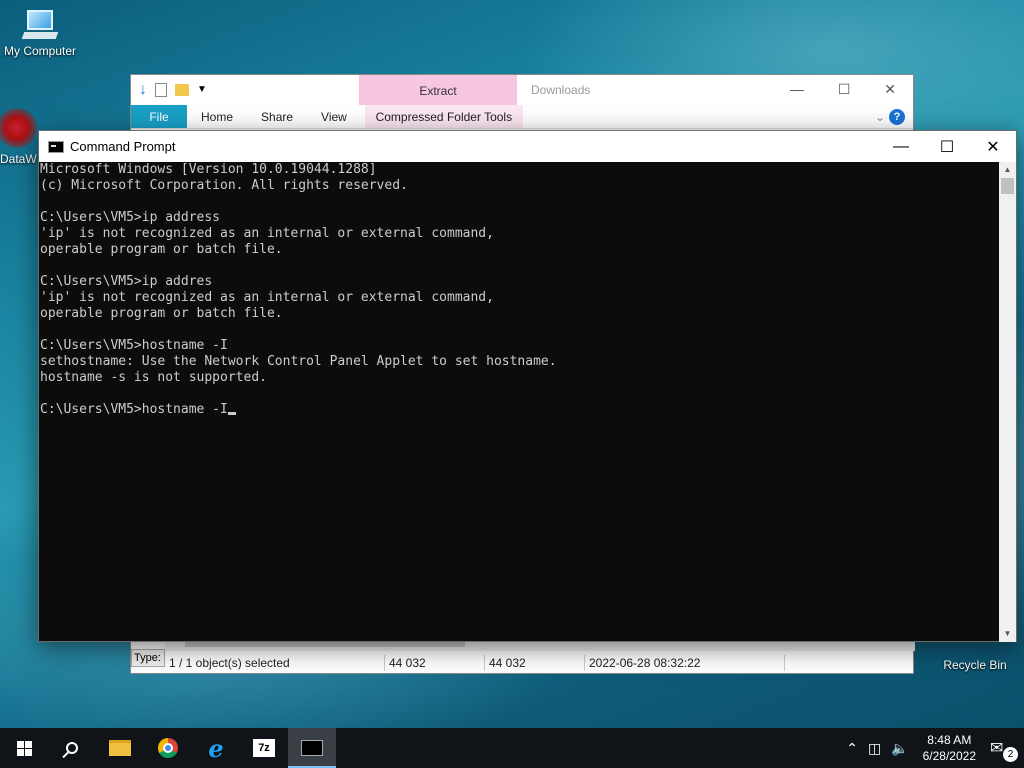  Describe the element at coordinates (874, 748) in the screenshot. I see `network-icon: ◫` at that location.